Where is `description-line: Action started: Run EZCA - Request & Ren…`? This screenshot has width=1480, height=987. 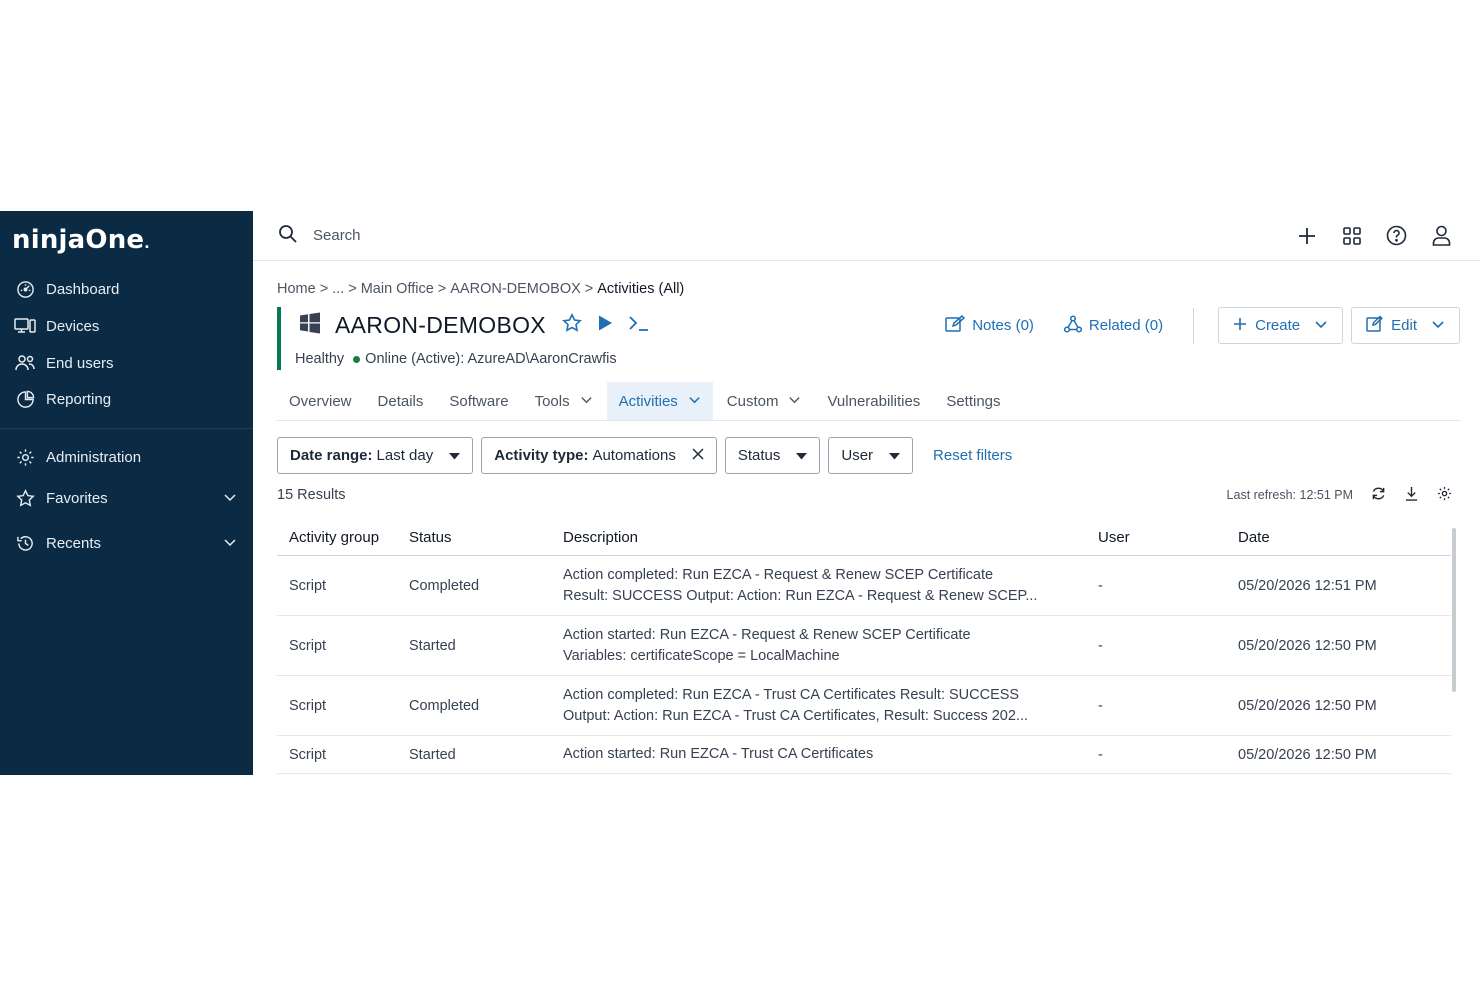 description-line: Action started: Run EZCA - Request & Ren… is located at coordinates (767, 634).